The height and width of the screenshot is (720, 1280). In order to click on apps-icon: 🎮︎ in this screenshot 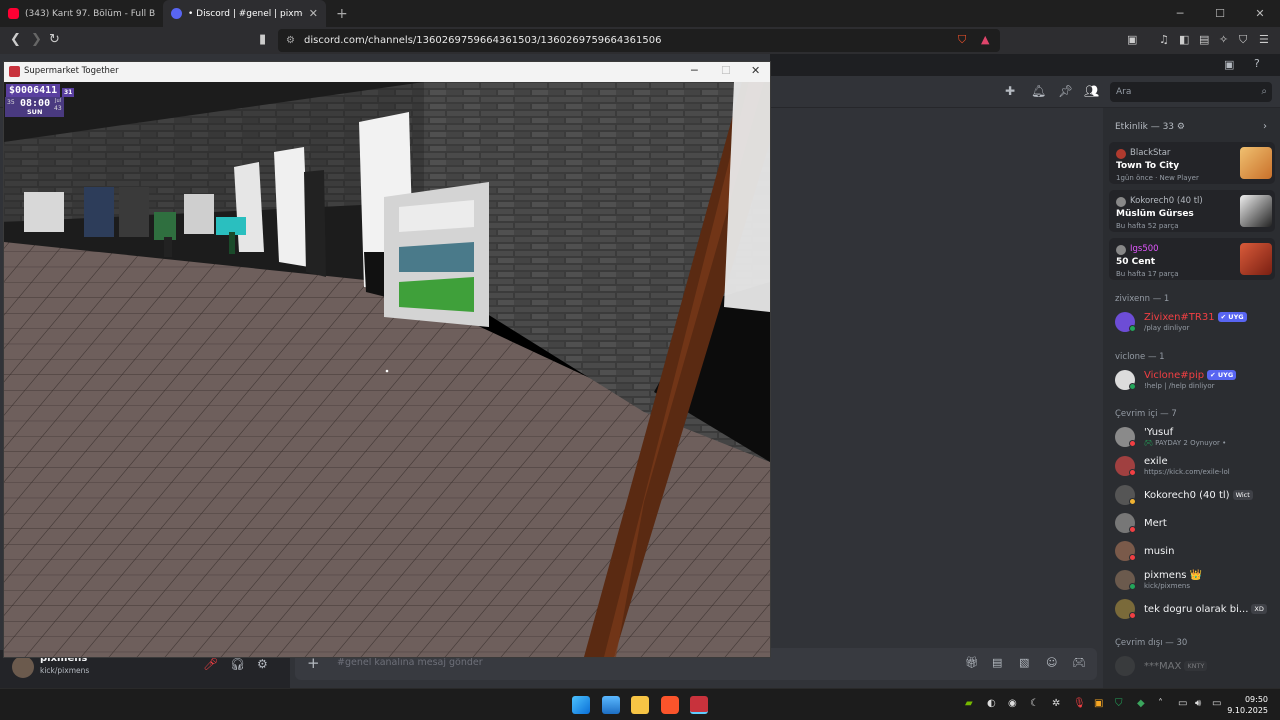, I will do `click(1079, 662)`.